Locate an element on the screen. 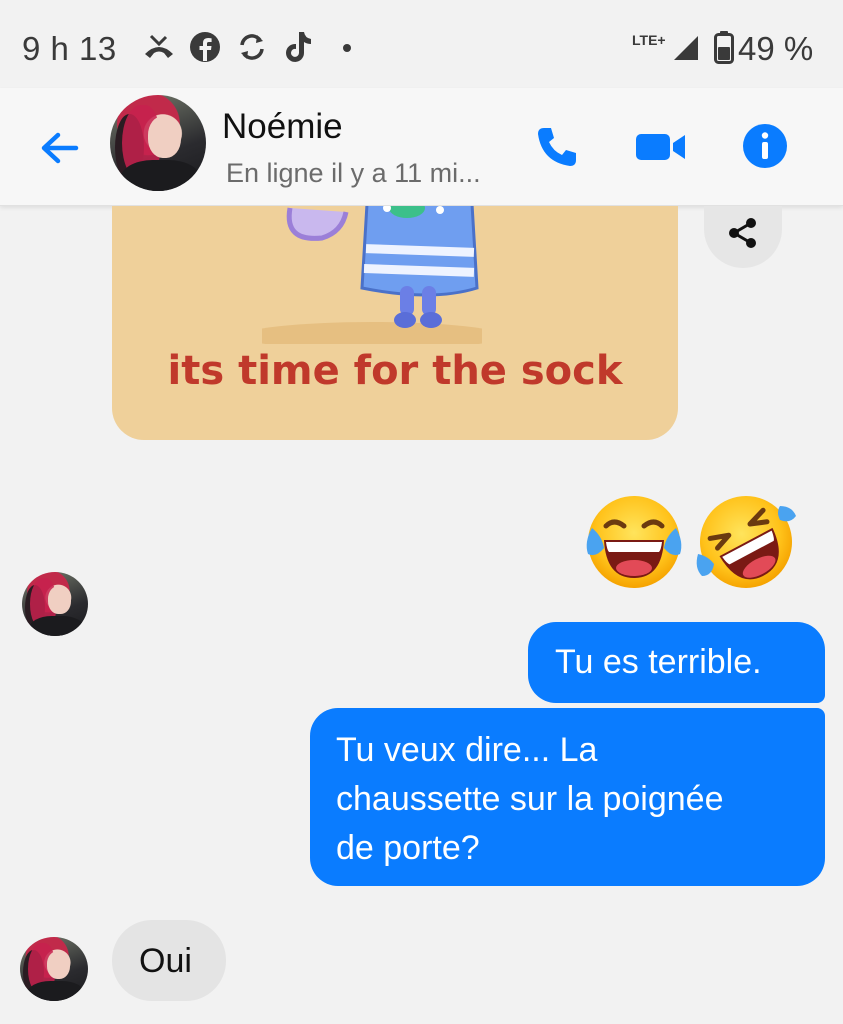  share-icon is located at coordinates (742, 233).